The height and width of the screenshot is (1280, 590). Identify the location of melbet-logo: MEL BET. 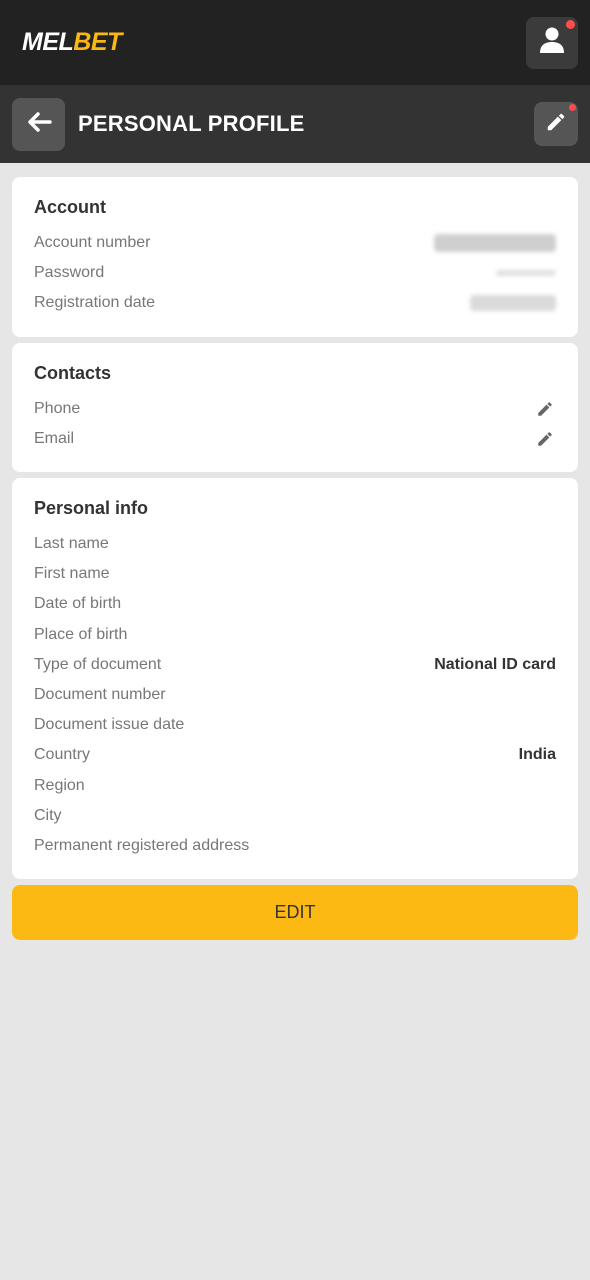
(72, 42).